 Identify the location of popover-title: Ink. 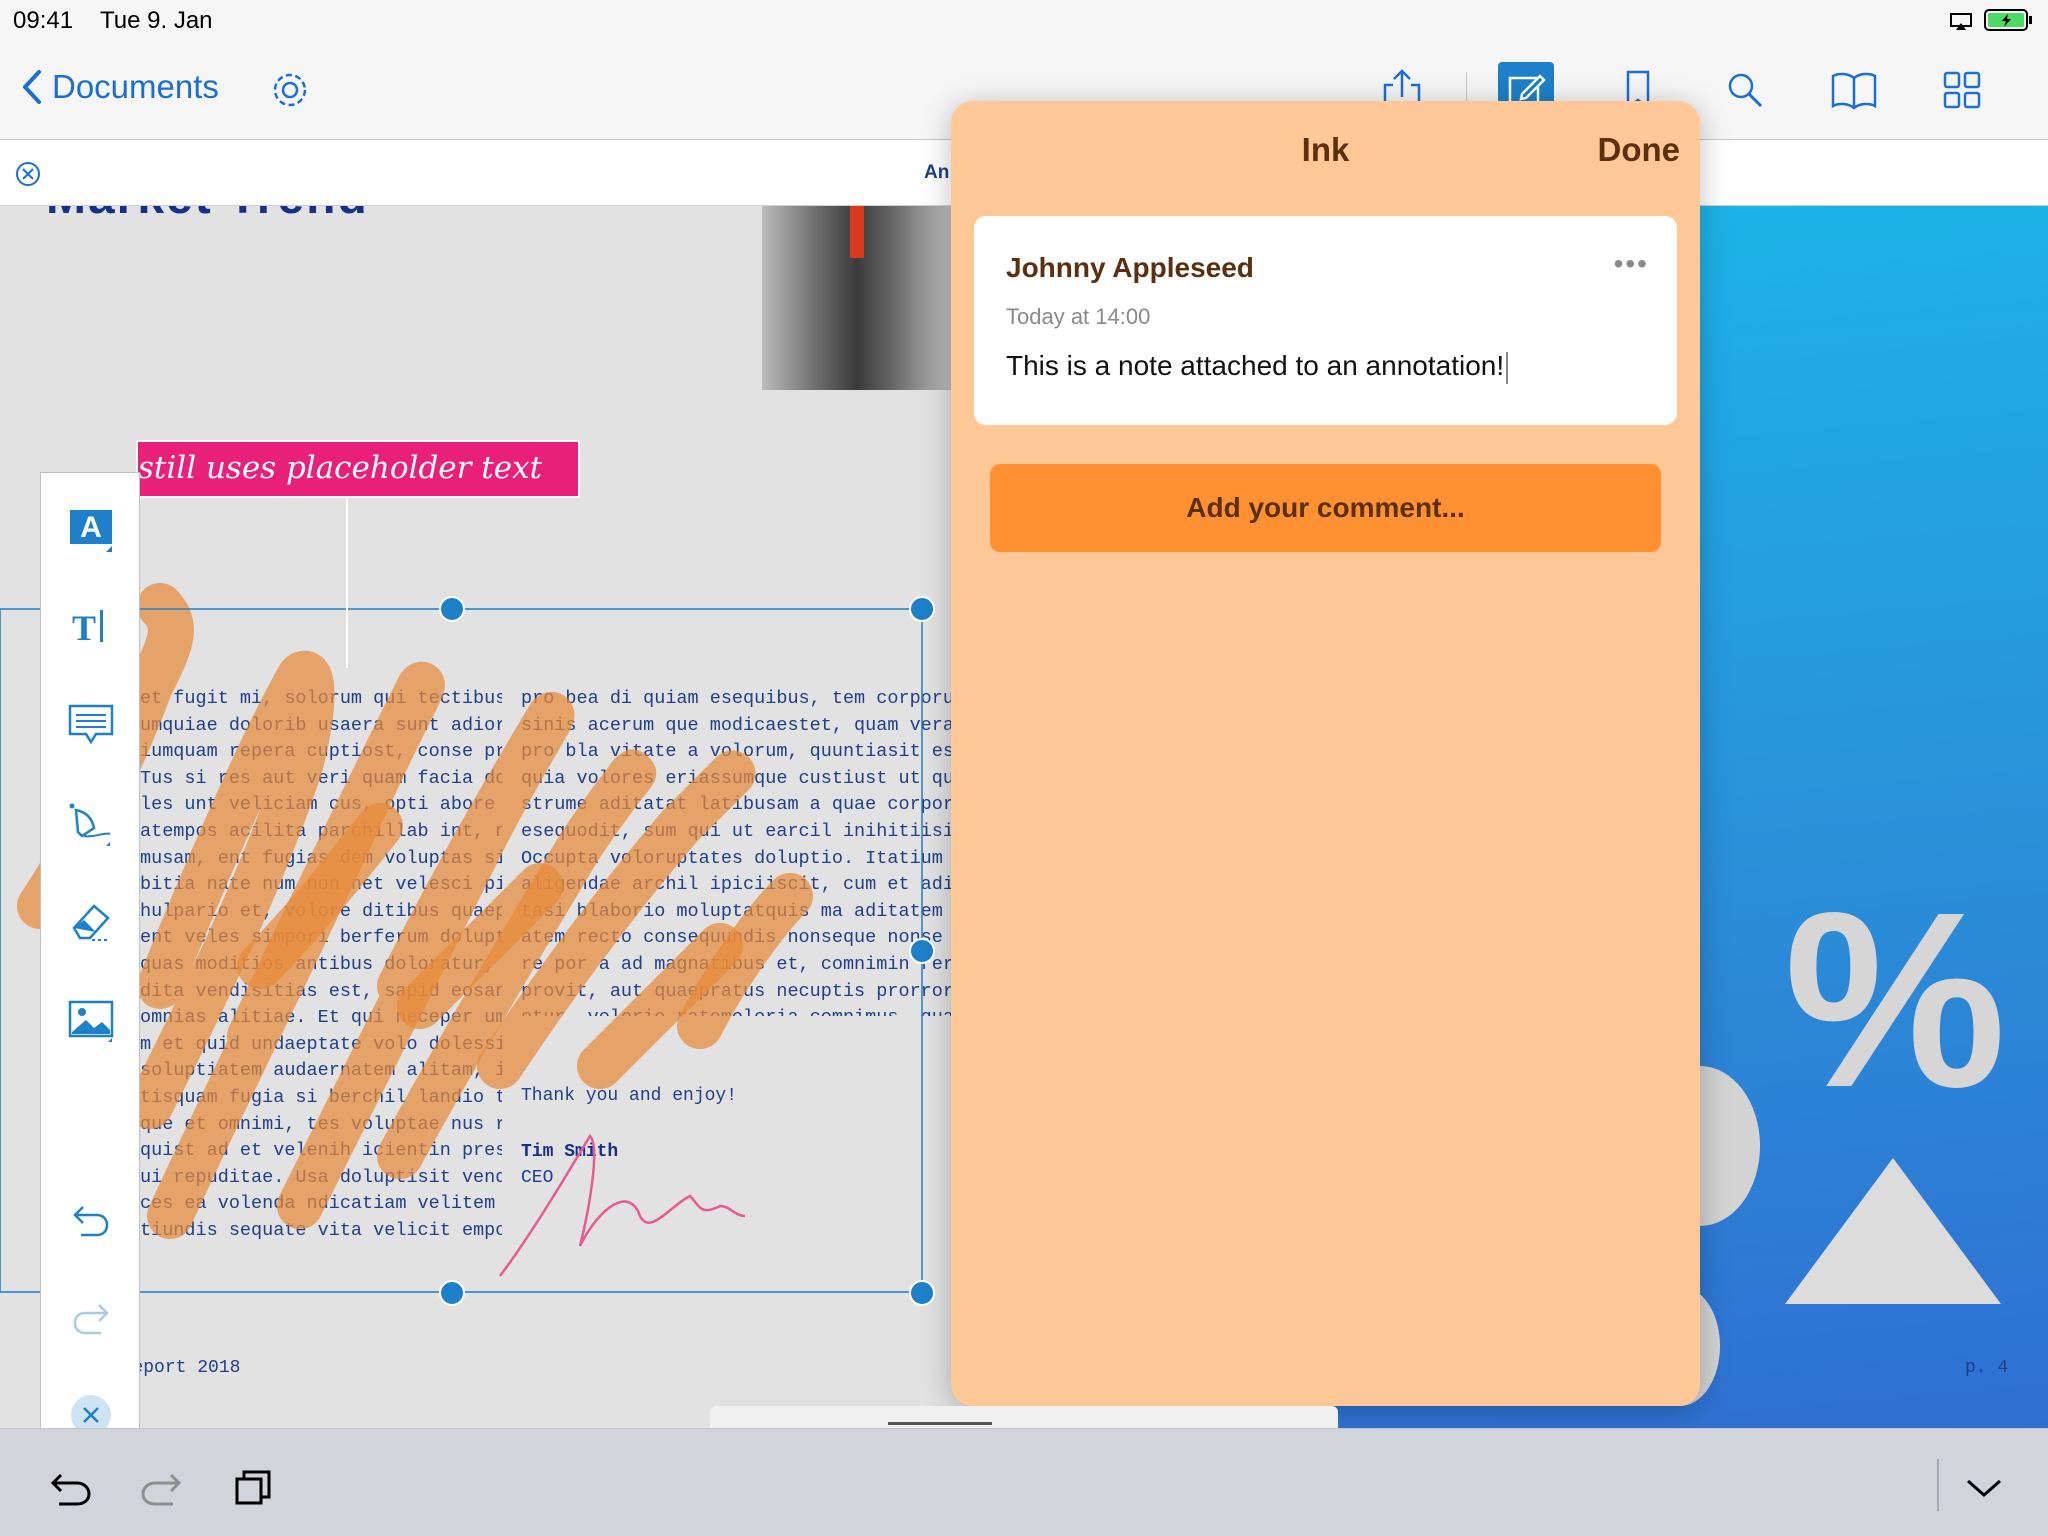
(1325, 149).